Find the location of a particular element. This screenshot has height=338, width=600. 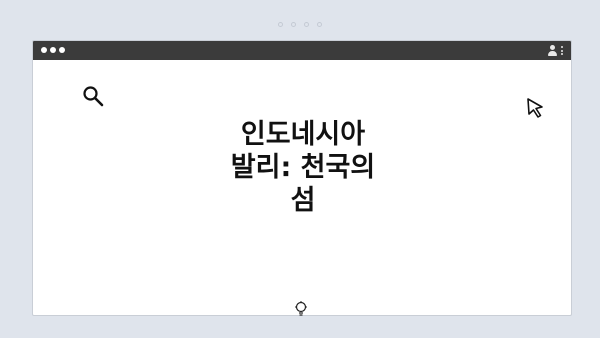

window-titlebar is located at coordinates (302, 50).